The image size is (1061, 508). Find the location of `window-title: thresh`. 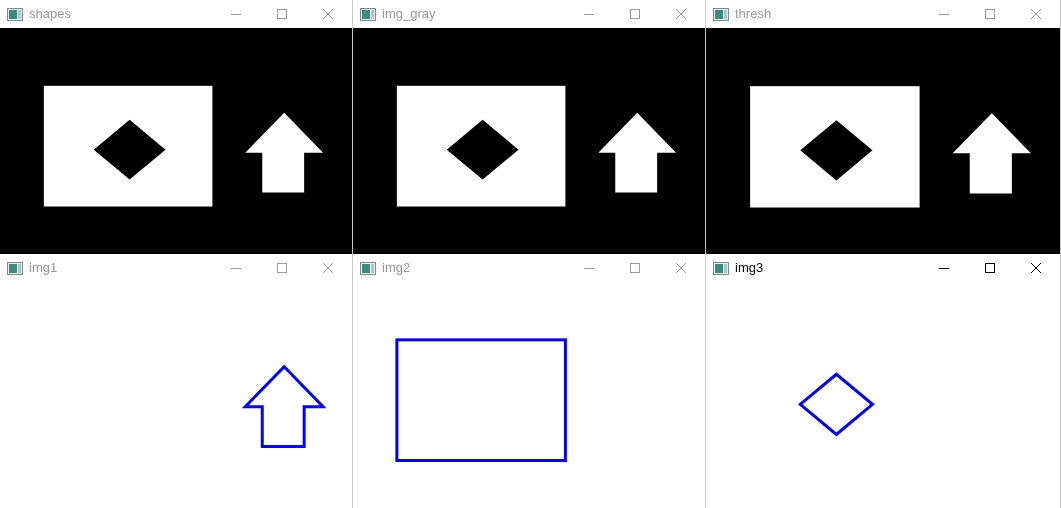

window-title: thresh is located at coordinates (754, 14).